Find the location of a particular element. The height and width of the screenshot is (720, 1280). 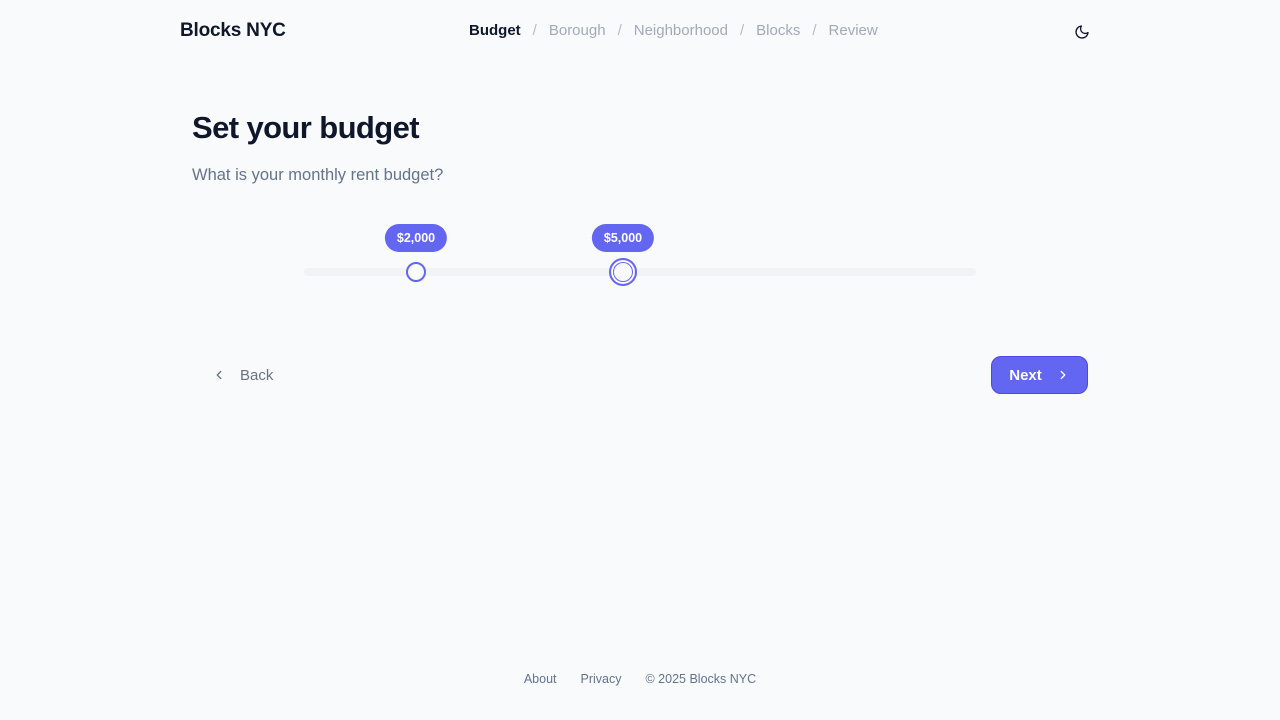

step-neighborhood: Neighborhood is located at coordinates (681, 30).